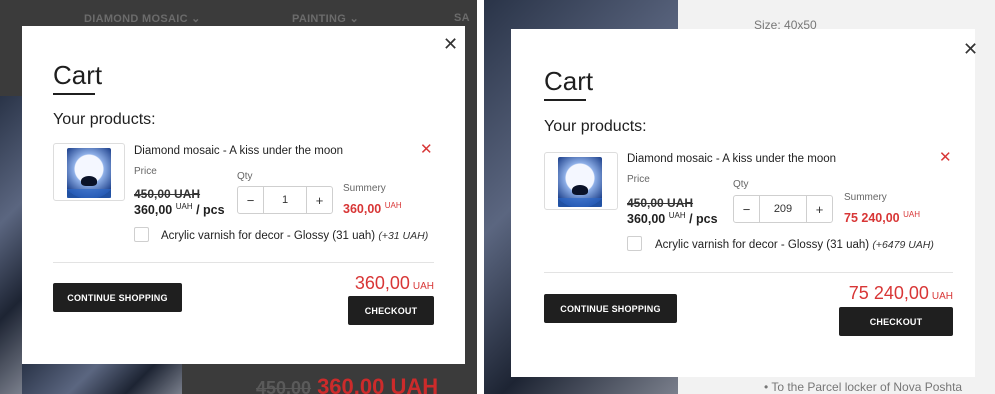  Describe the element at coordinates (284, 386) in the screenshot. I see `bg-old-price: 450.00` at that location.